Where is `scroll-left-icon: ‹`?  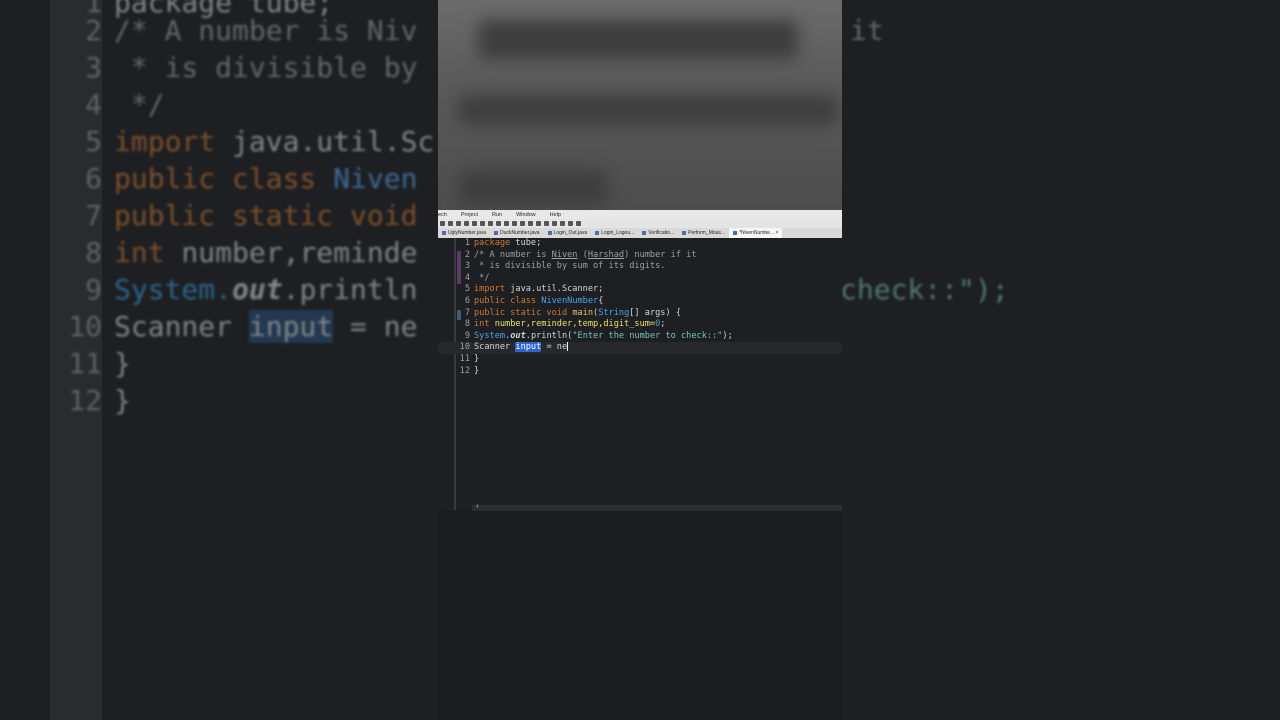
scroll-left-icon: ‹ is located at coordinates (477, 506).